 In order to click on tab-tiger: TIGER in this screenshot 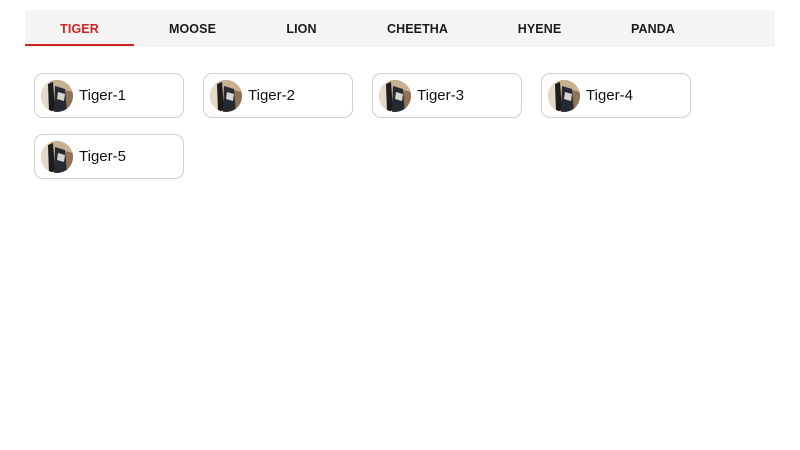, I will do `click(79, 28)`.